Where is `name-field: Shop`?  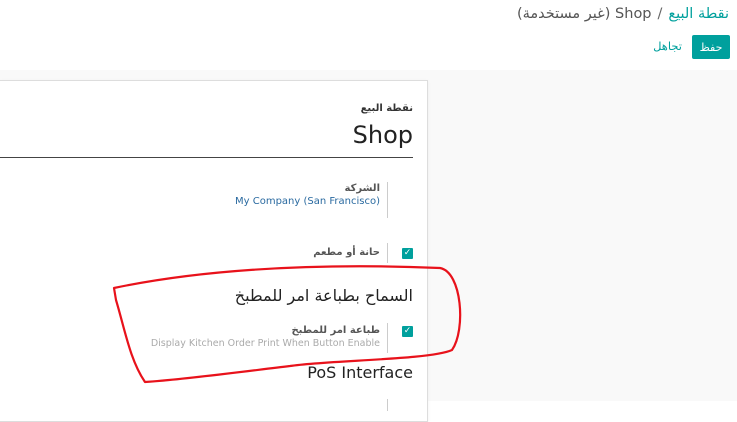 name-field: Shop is located at coordinates (383, 135).